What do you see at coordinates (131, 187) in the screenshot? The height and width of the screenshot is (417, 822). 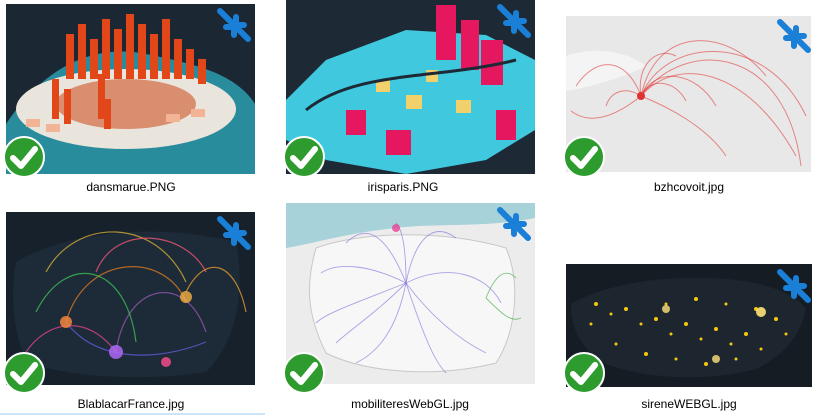 I see `file-name: dansmarue.PNG` at bounding box center [131, 187].